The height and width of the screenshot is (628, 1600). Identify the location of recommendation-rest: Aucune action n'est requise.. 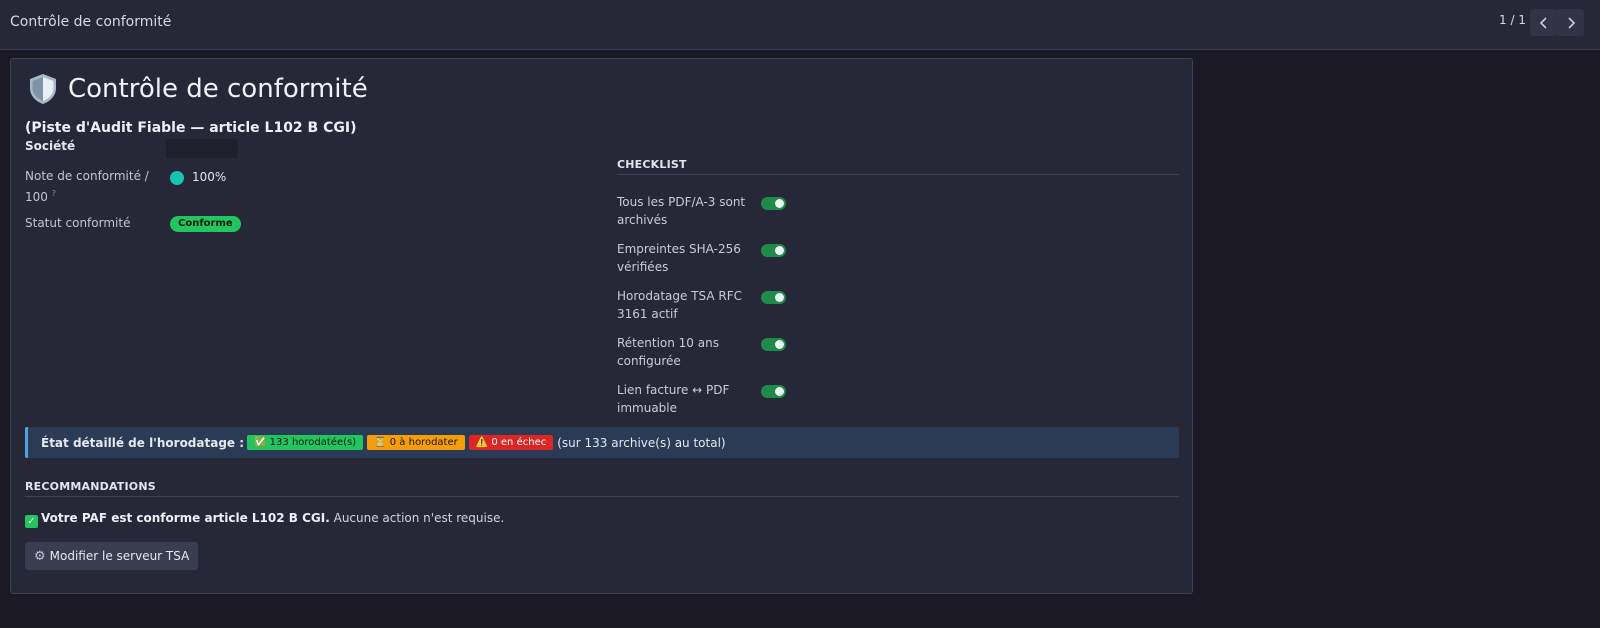
(417, 518).